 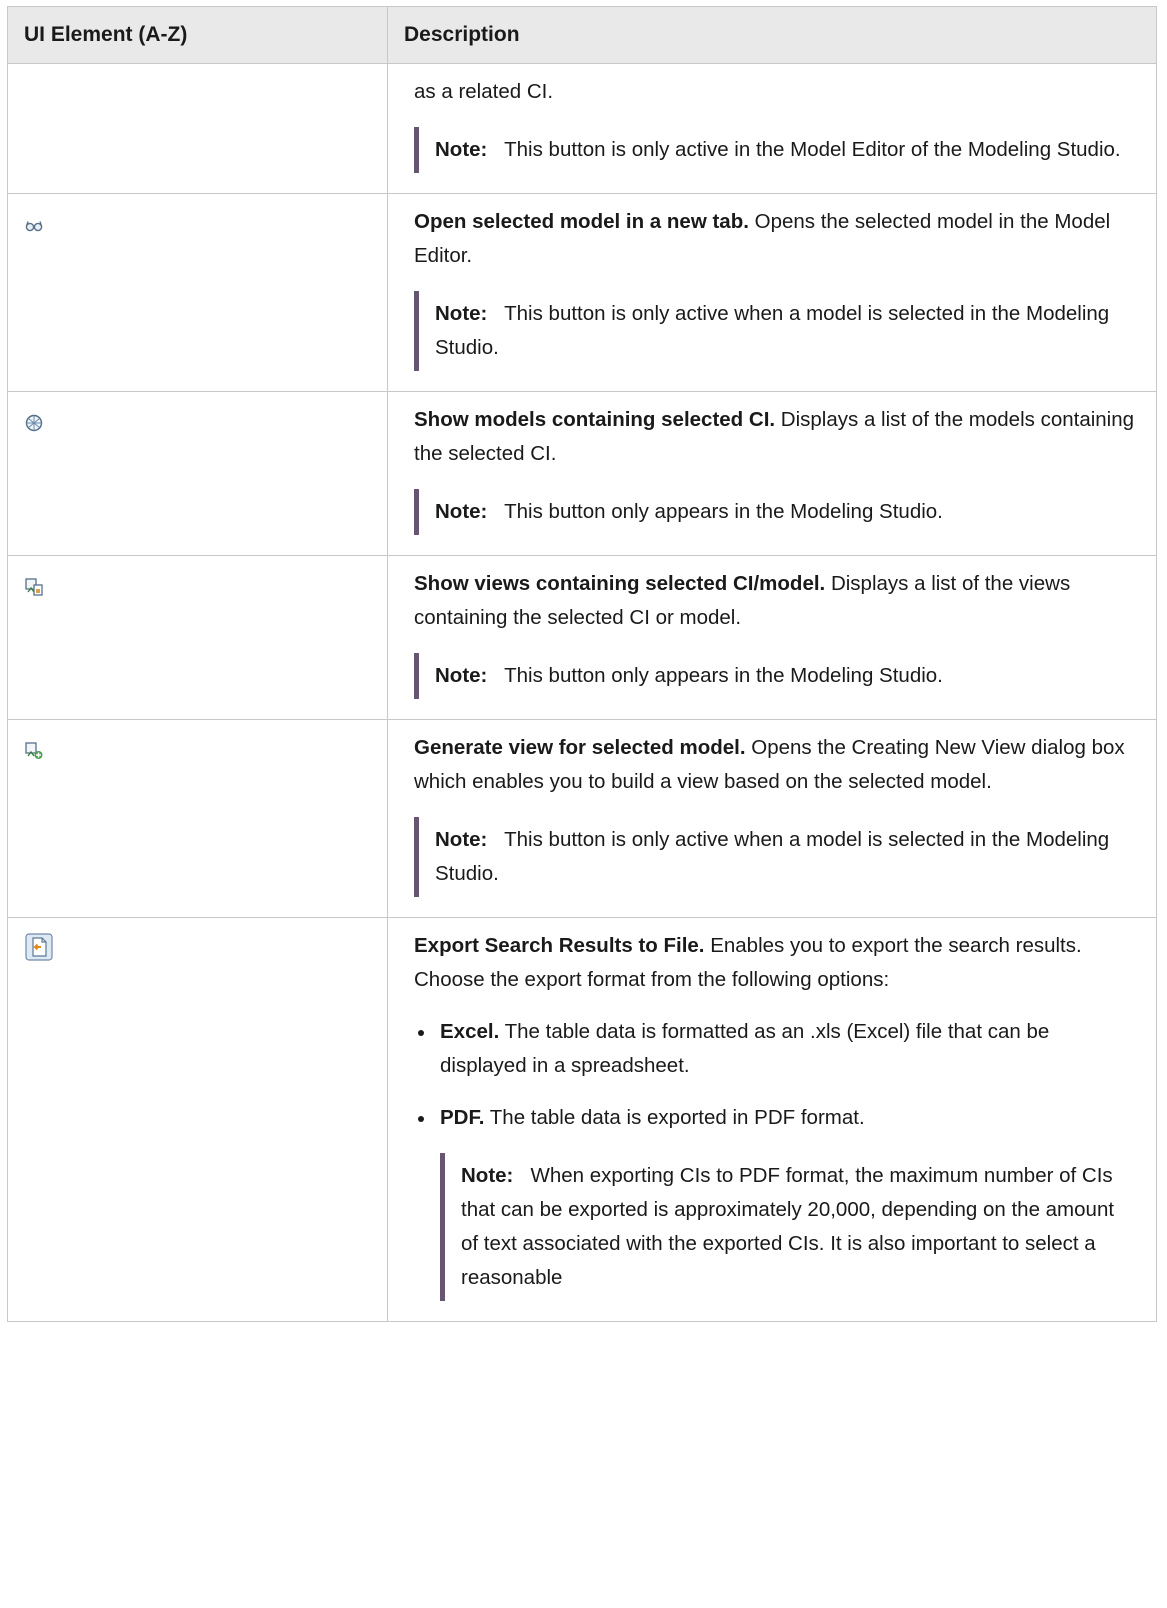 I want to click on export-to-file-icon, so click(x=39, y=947).